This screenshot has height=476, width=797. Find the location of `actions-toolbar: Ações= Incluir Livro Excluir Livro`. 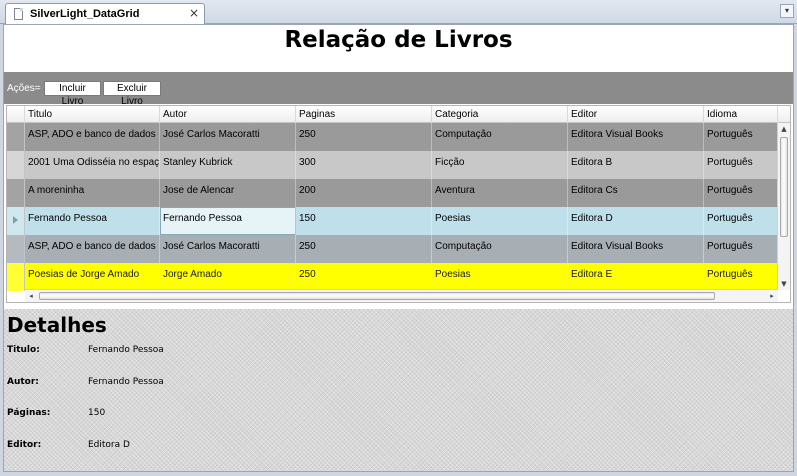

actions-toolbar: Ações= Incluir Livro Excluir Livro is located at coordinates (398, 89).